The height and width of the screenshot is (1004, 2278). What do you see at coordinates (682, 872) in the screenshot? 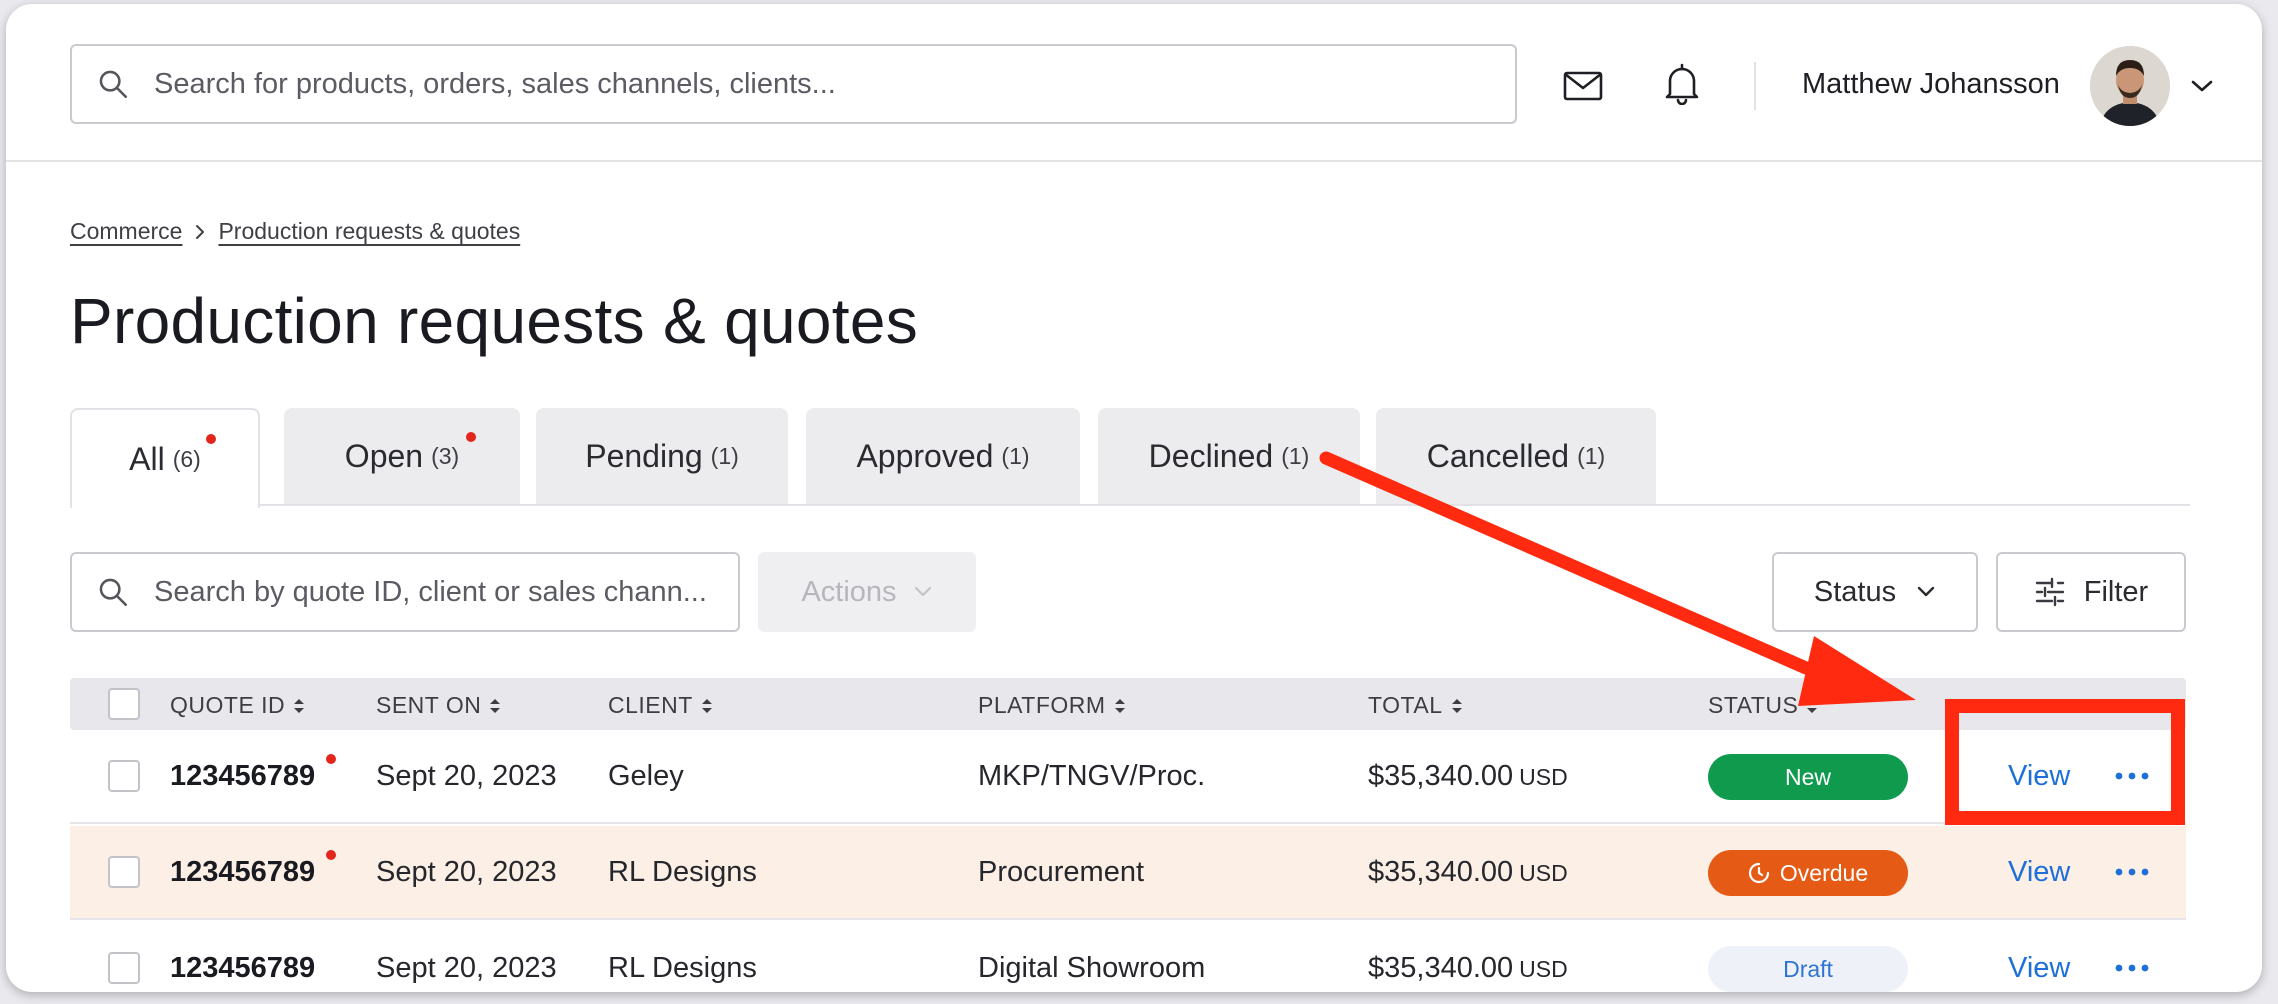
I see `client: RL Designs` at bounding box center [682, 872].